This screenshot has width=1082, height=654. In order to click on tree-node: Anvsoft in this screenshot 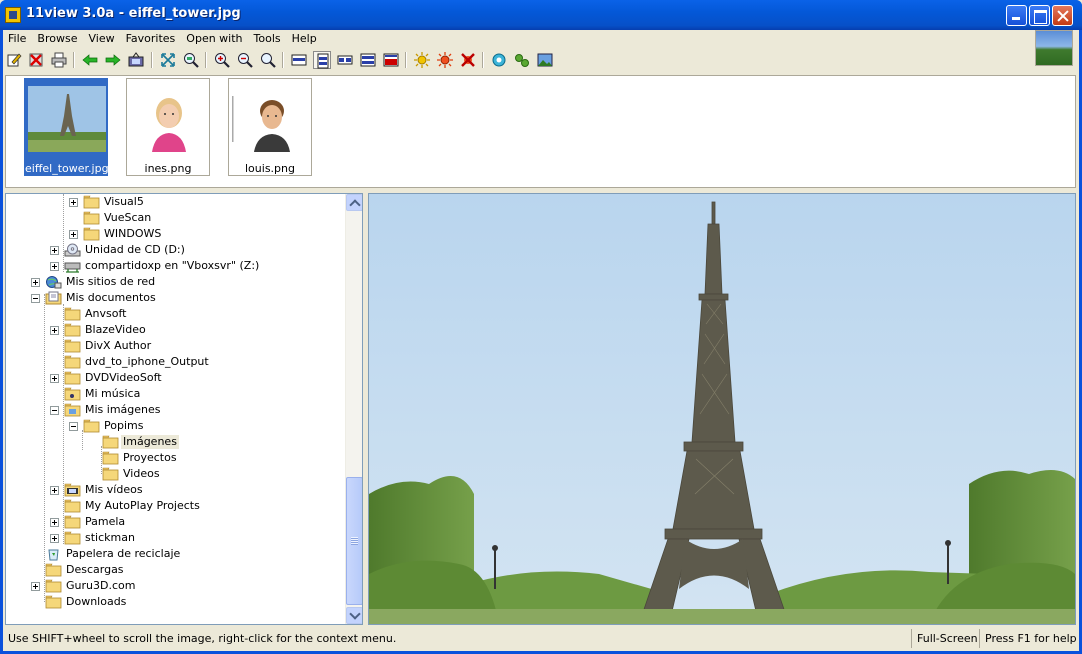, I will do `click(176, 314)`.